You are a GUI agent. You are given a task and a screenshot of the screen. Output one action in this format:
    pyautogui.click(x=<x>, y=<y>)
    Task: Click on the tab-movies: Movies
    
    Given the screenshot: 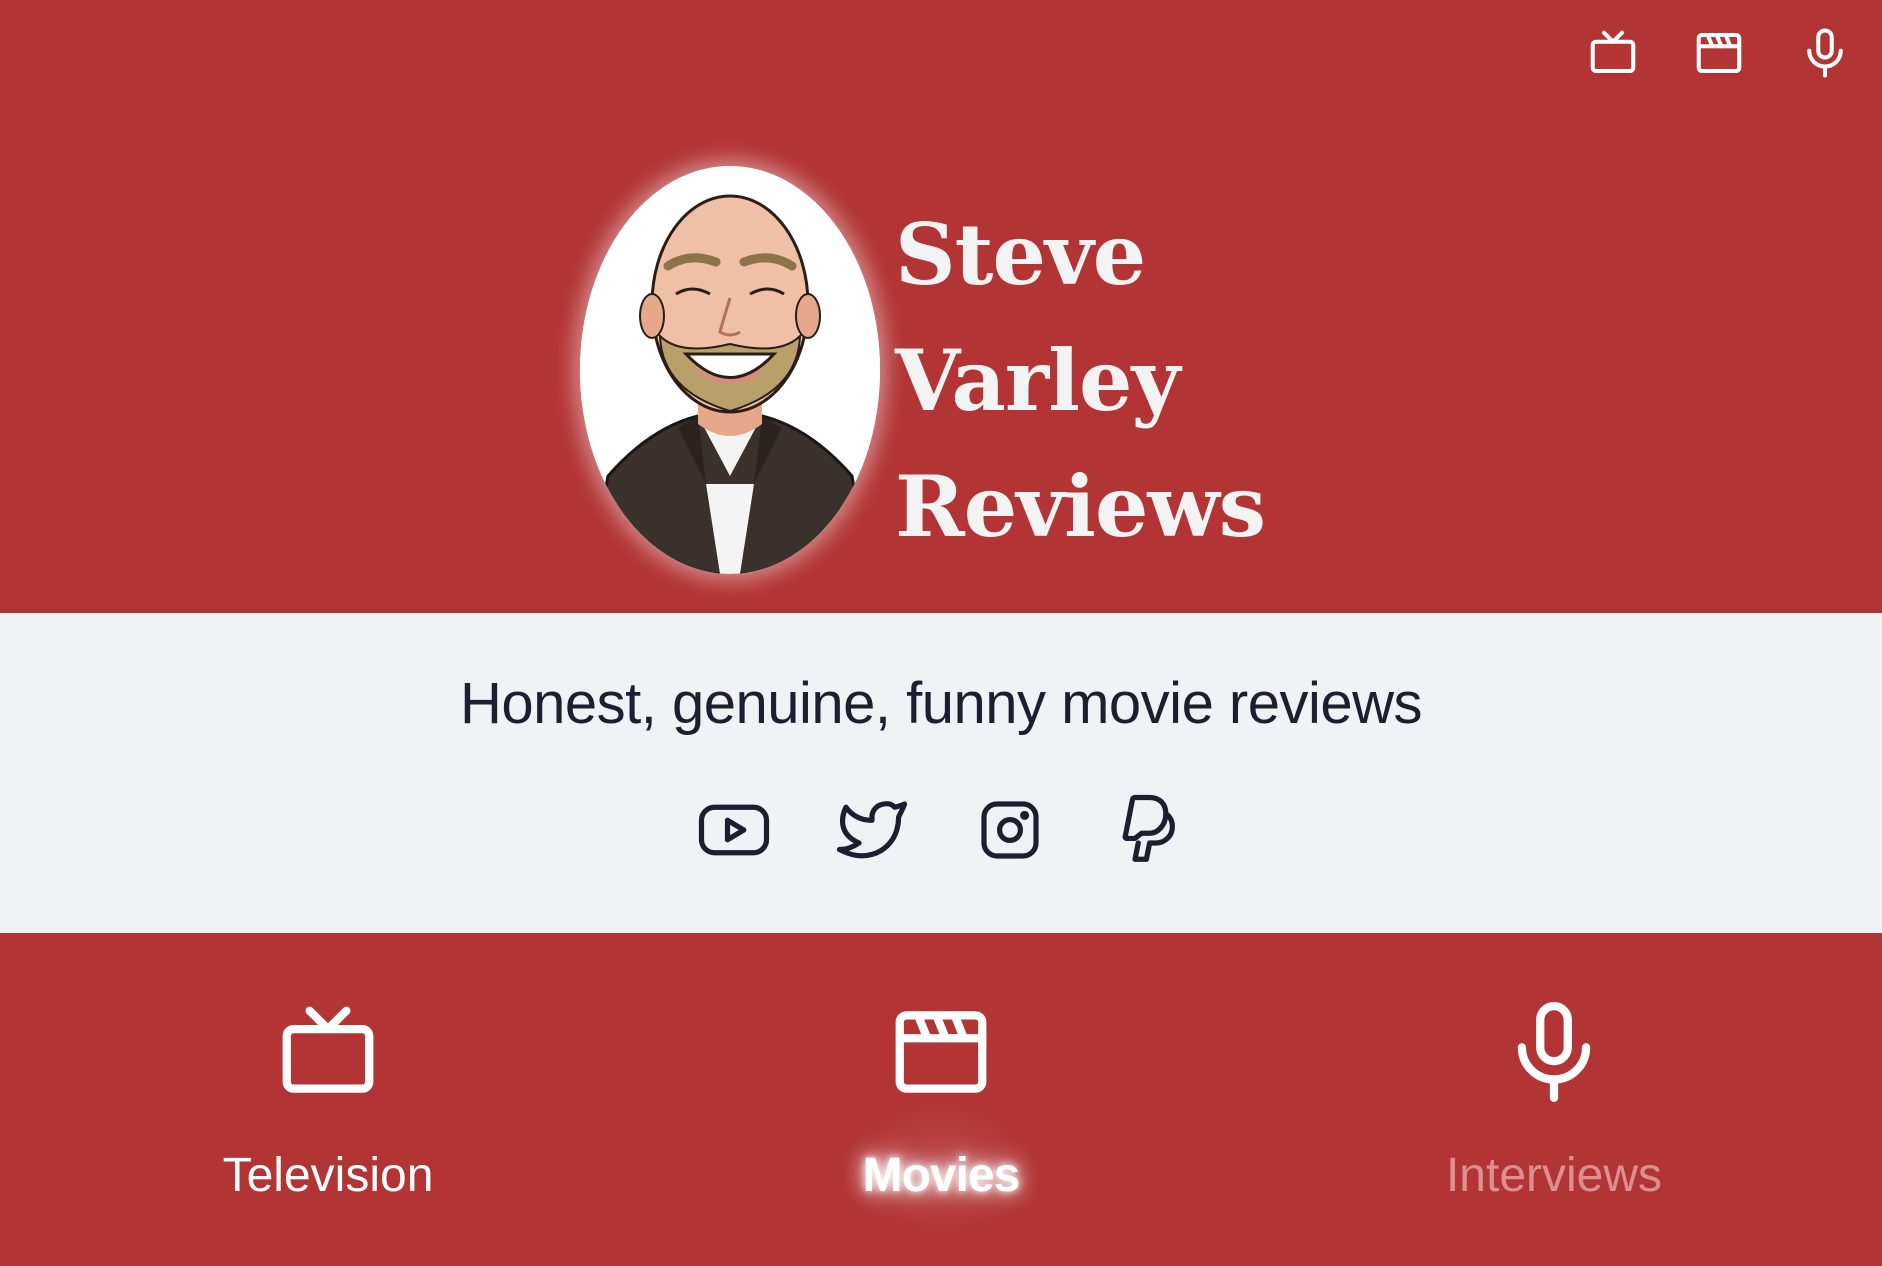 What is the action you would take?
    pyautogui.click(x=941, y=1099)
    